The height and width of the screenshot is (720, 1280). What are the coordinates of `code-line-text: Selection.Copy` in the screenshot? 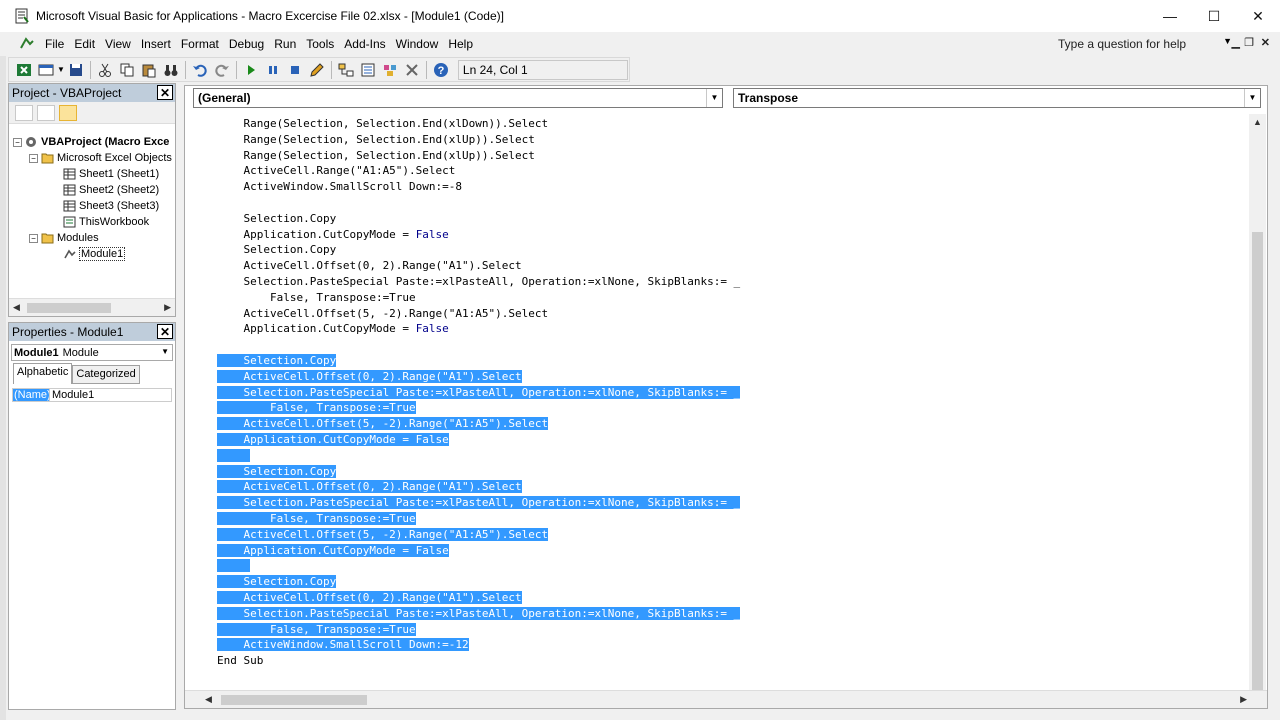 It's located at (277, 582).